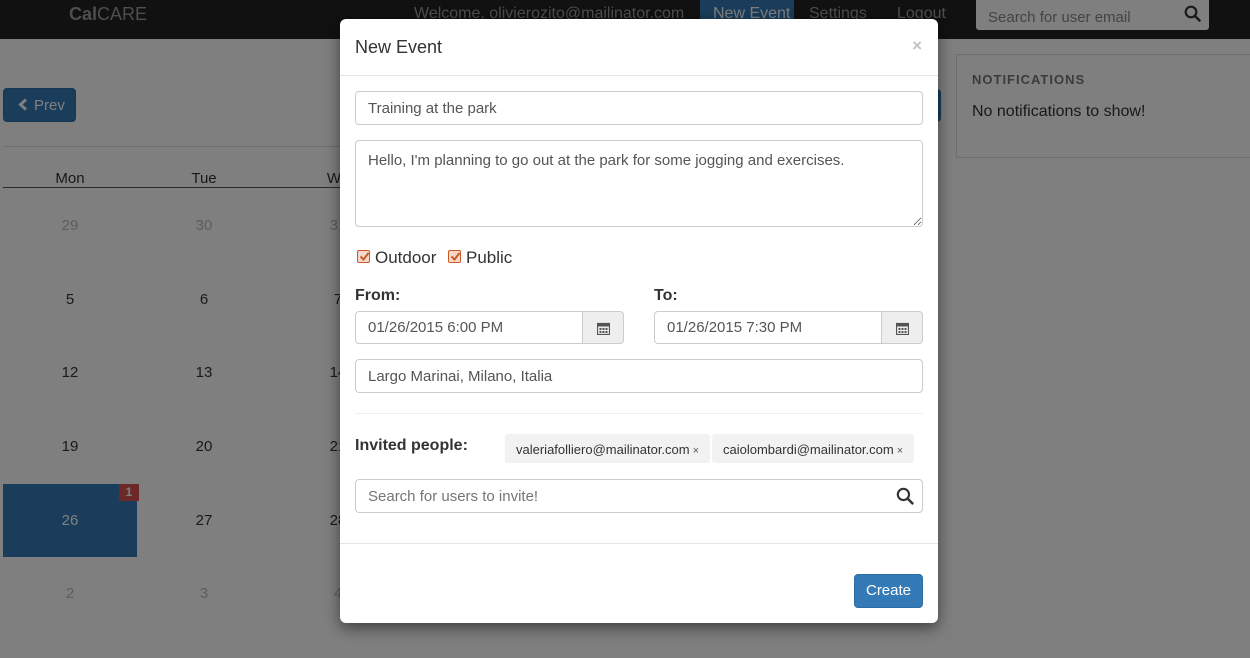 The image size is (1250, 658). Describe the element at coordinates (406, 257) in the screenshot. I see `outdoor-label: Outdoor` at that location.